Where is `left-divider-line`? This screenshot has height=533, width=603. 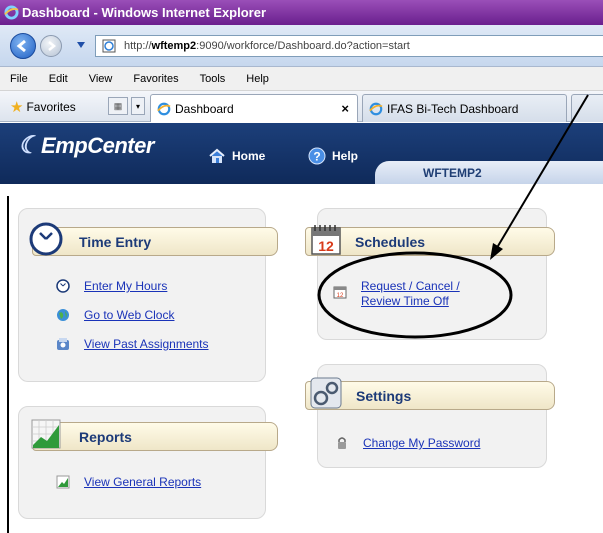 left-divider-line is located at coordinates (8, 364).